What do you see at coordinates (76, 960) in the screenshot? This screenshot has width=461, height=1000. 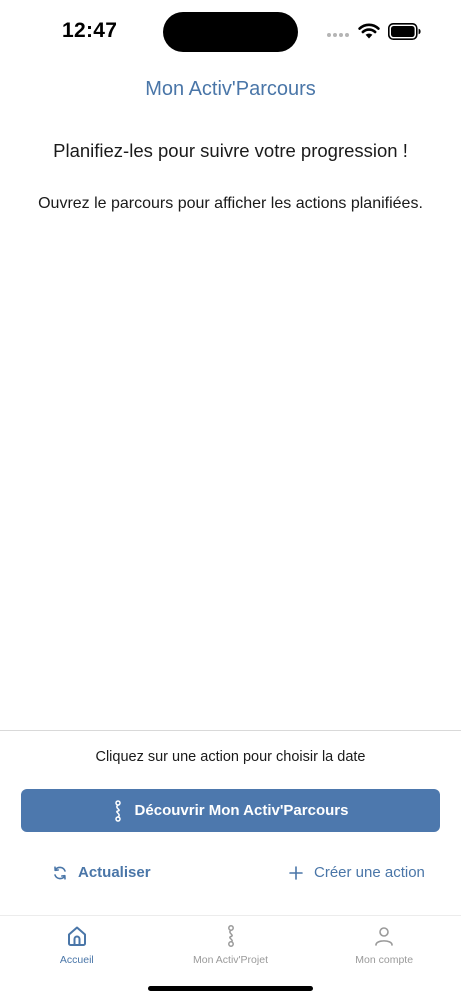 I see `tab-label: Accueil` at bounding box center [76, 960].